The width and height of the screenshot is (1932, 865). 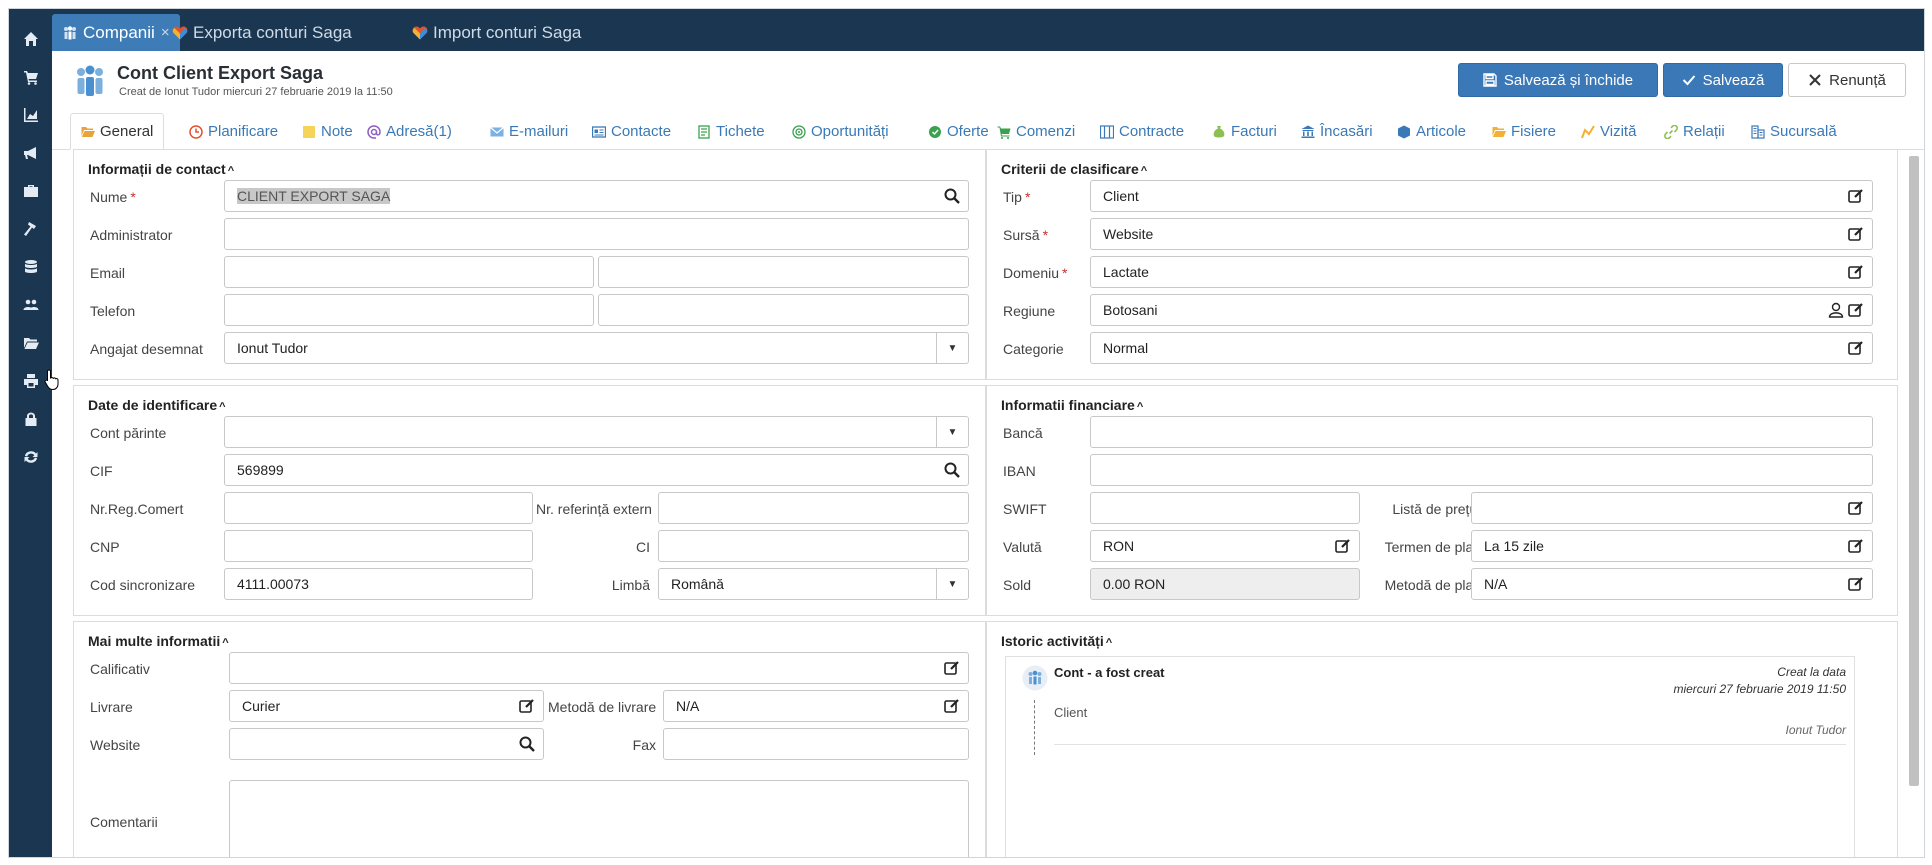 I want to click on tab-vizita: Vizită, so click(x=1608, y=131).